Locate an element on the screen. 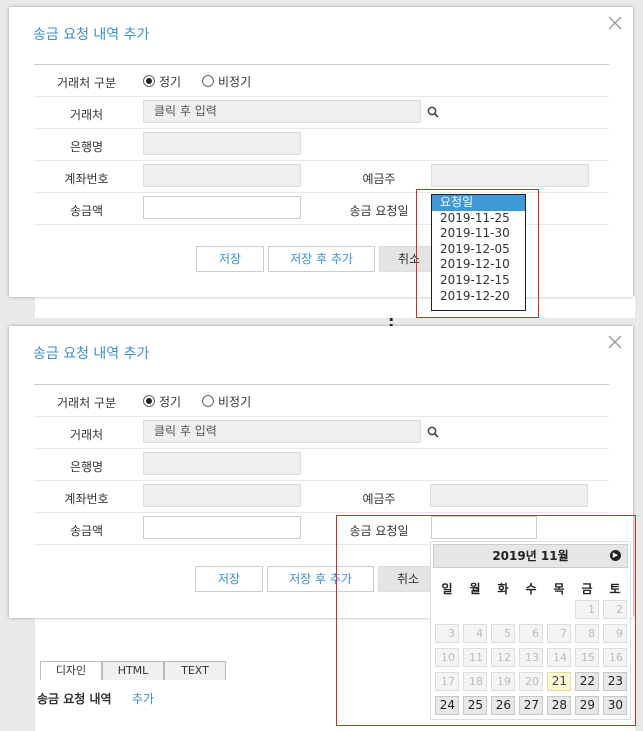 This screenshot has width=643, height=731. tab-html: HTML is located at coordinates (133, 670).